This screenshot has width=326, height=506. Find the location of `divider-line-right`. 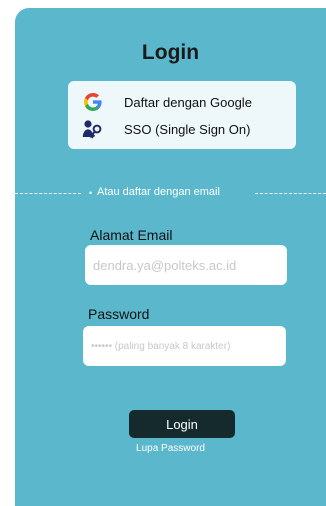

divider-line-right is located at coordinates (290, 193).